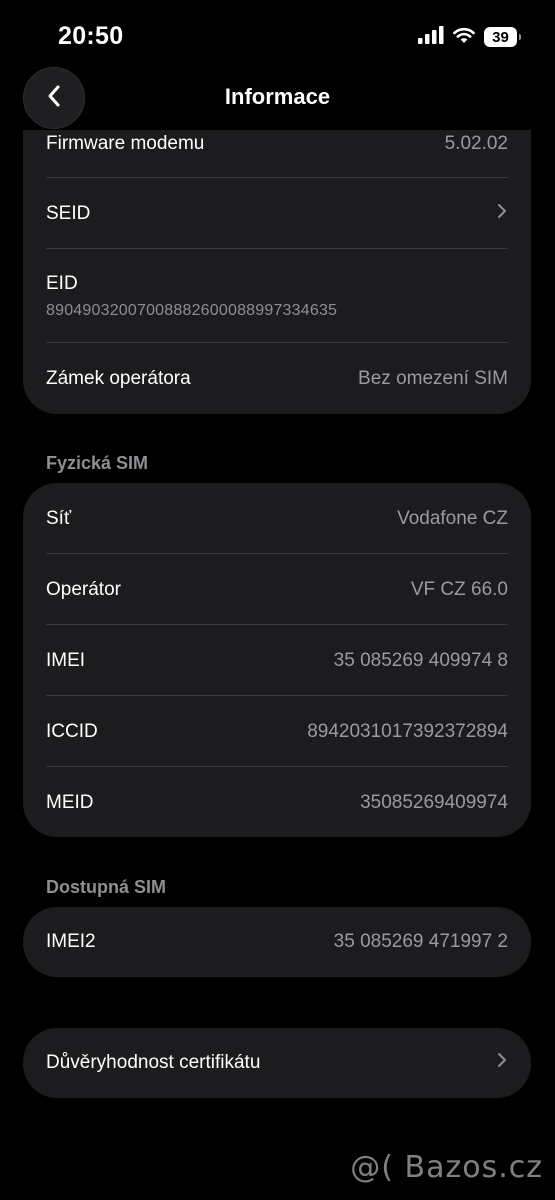  I want to click on firmware-value: 5.02.02, so click(476, 143).